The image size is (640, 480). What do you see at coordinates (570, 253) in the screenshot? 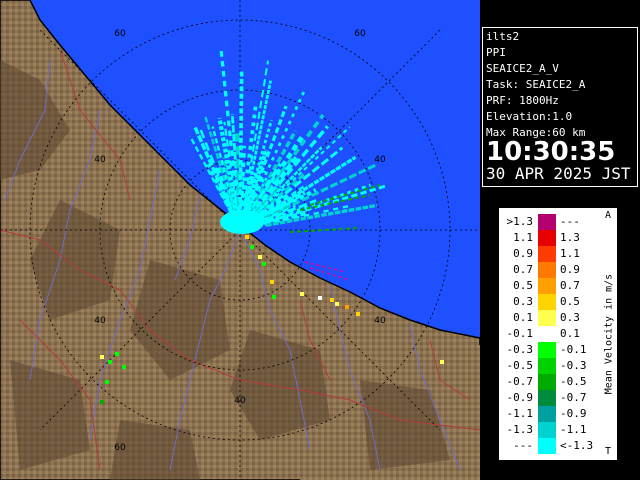
I see `legend-upper-bound: 1.1` at bounding box center [570, 253].